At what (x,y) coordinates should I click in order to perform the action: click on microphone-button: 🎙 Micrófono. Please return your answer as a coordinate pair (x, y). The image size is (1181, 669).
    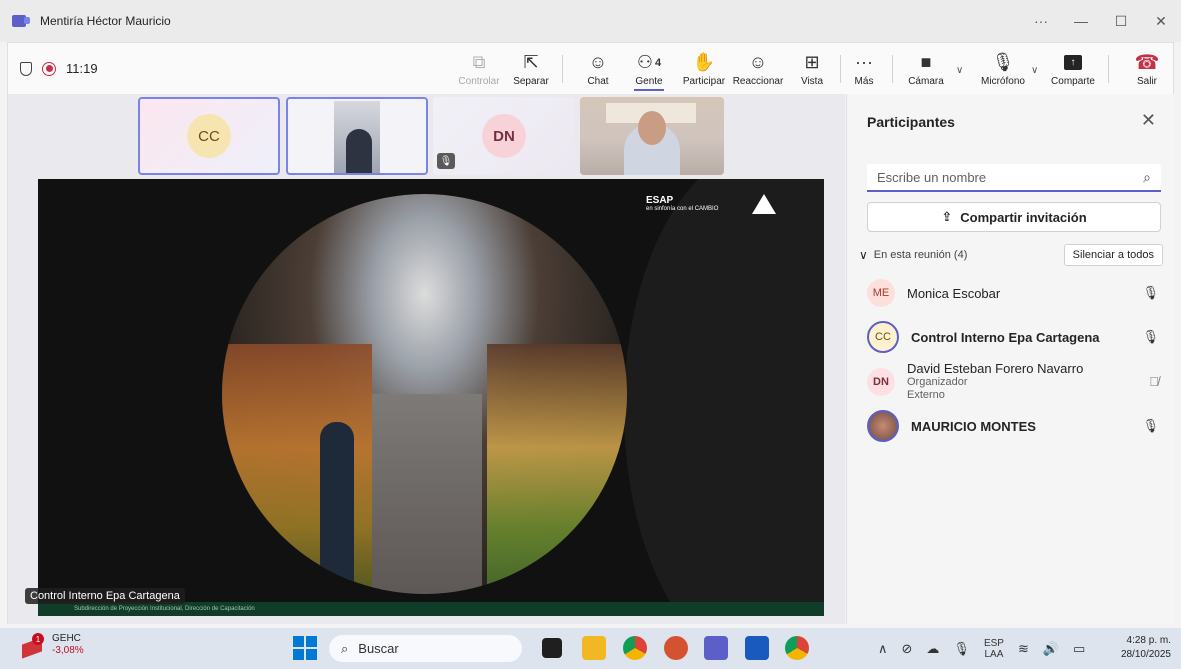
    Looking at the image, I should click on (1003, 69).